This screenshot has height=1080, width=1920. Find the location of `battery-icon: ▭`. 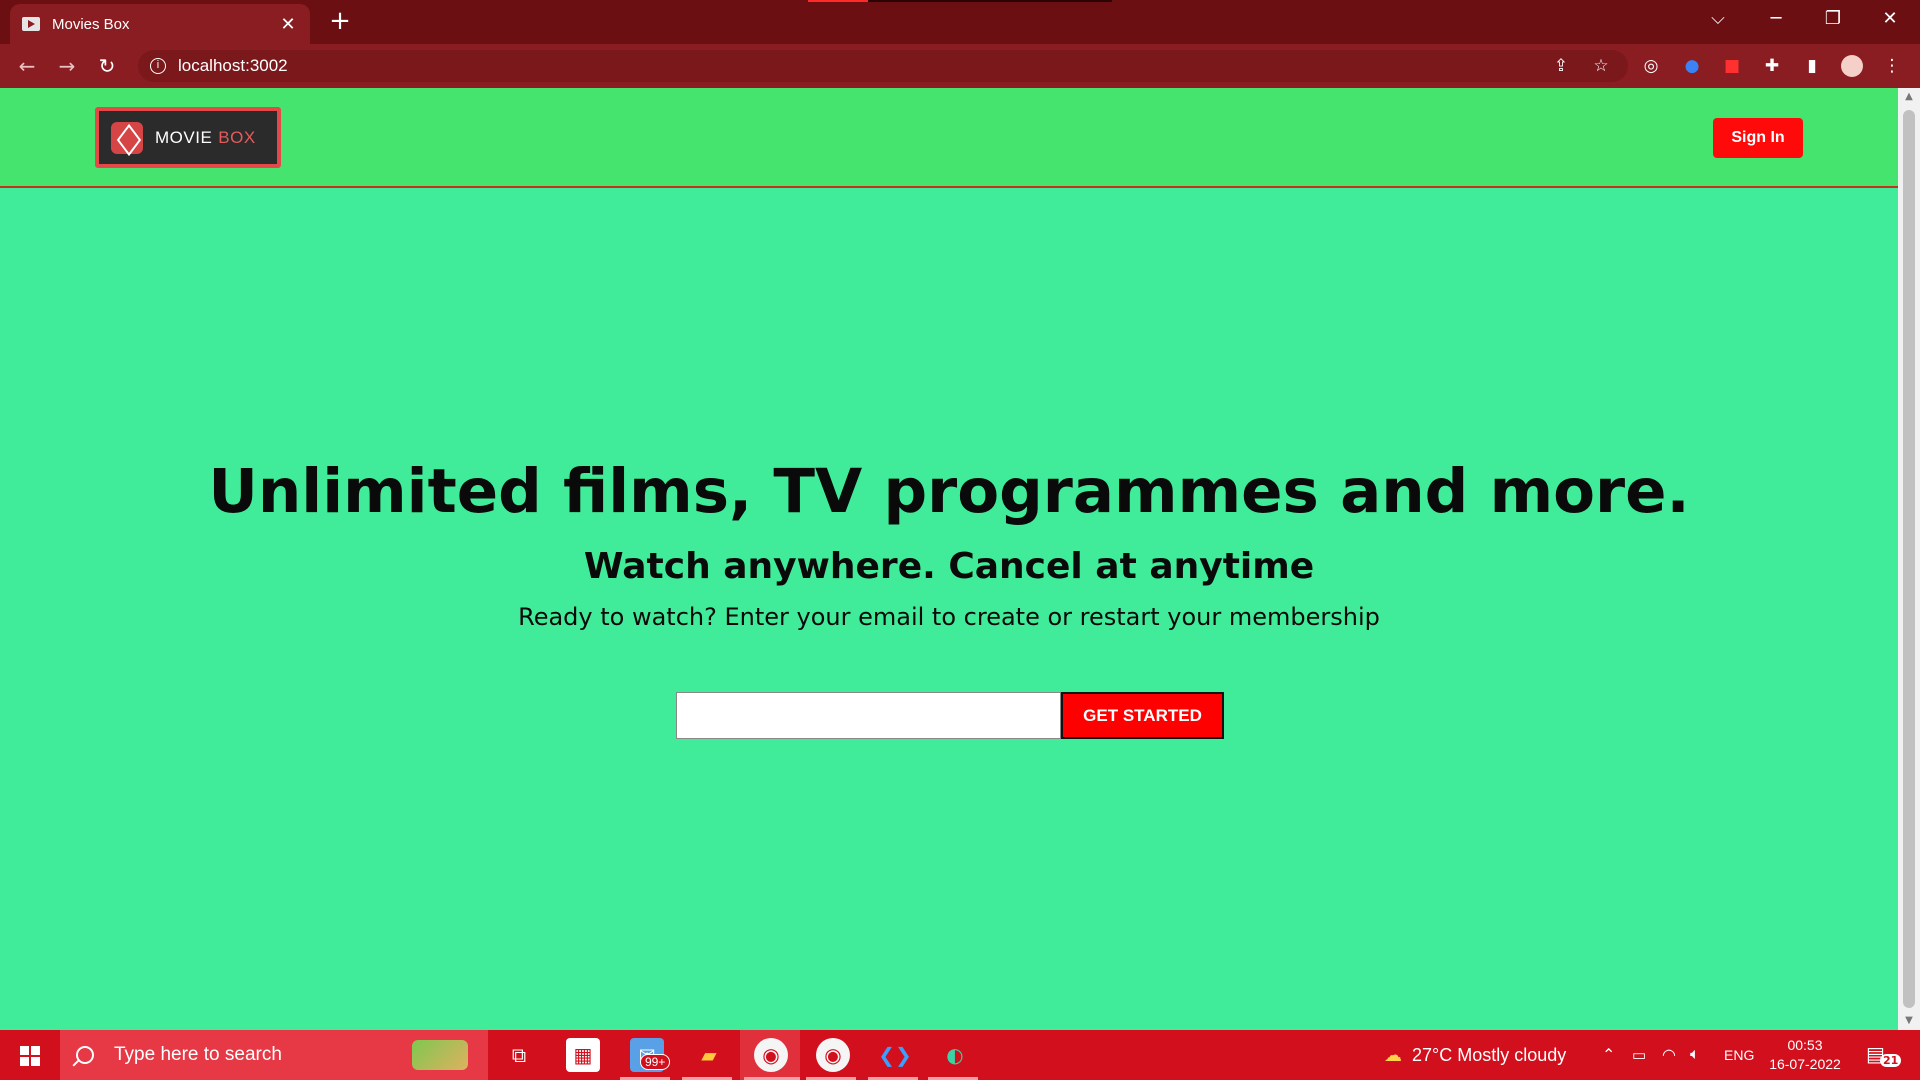

battery-icon: ▭ is located at coordinates (1639, 1055).